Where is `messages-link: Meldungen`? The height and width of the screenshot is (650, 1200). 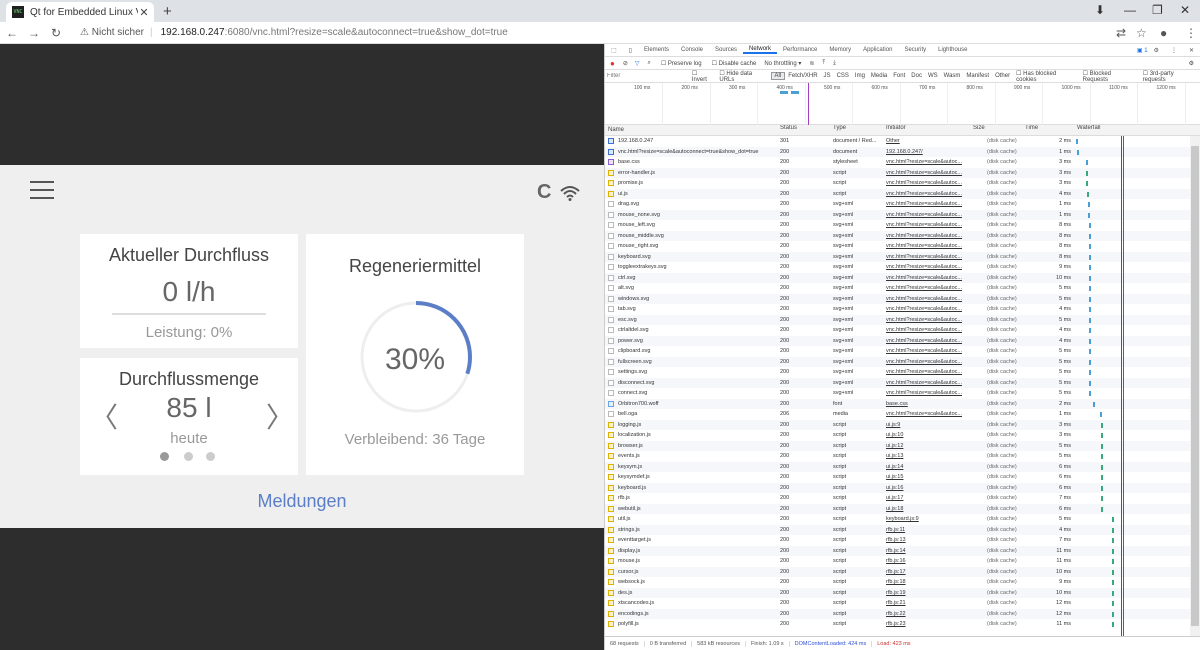
messages-link: Meldungen is located at coordinates (302, 501).